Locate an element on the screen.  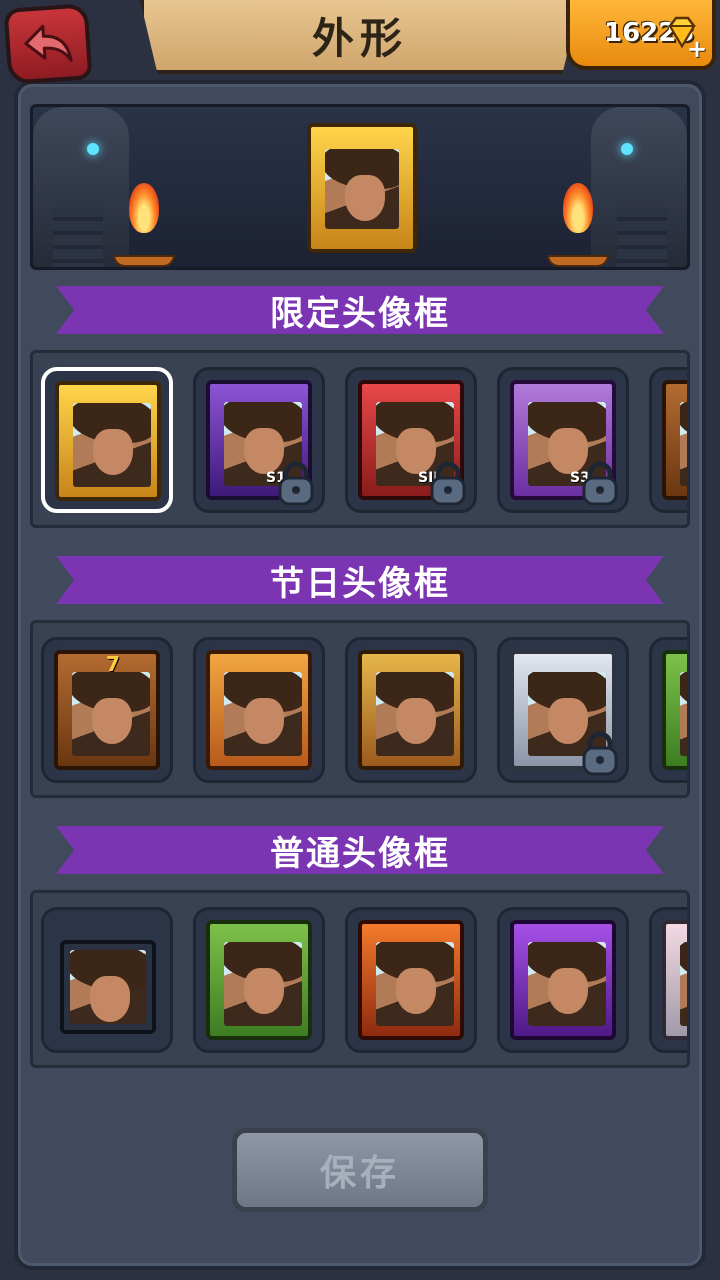
christmas-frame is located at coordinates (674, 710).